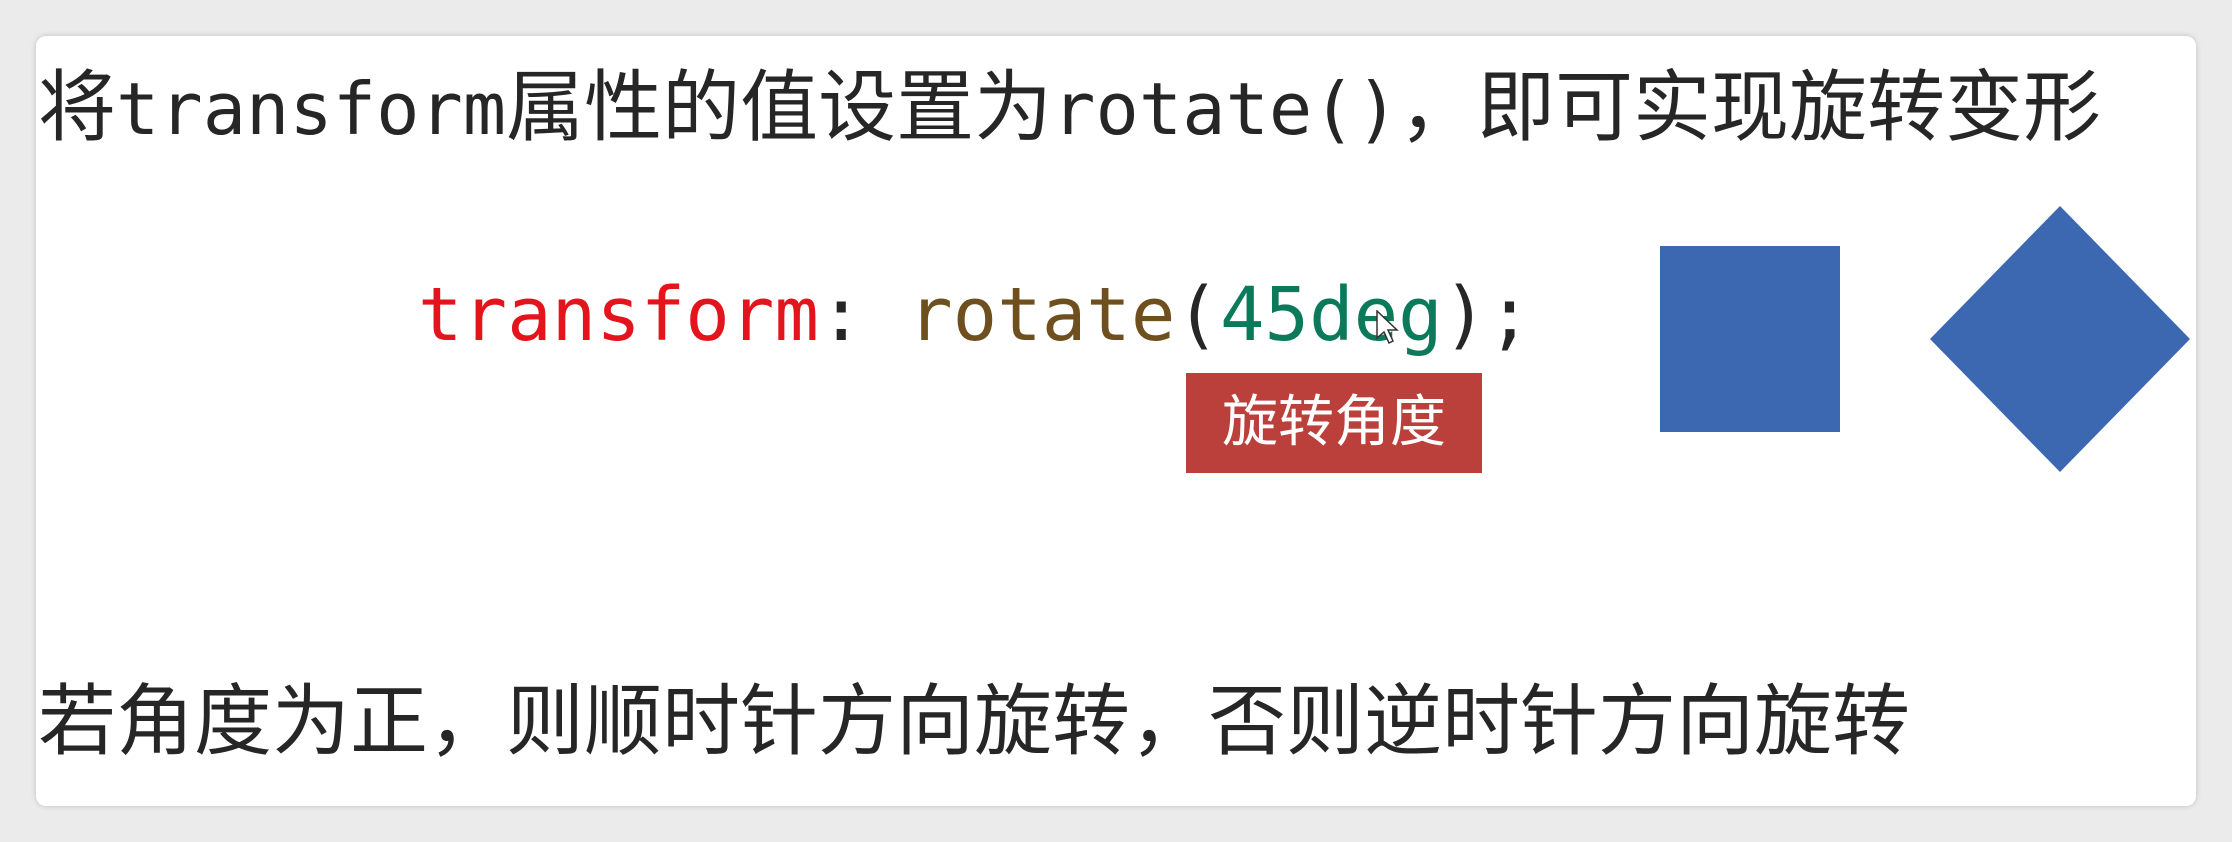 The height and width of the screenshot is (842, 2232). Describe the element at coordinates (1387, 327) in the screenshot. I see `mouse-cursor-icon` at that location.